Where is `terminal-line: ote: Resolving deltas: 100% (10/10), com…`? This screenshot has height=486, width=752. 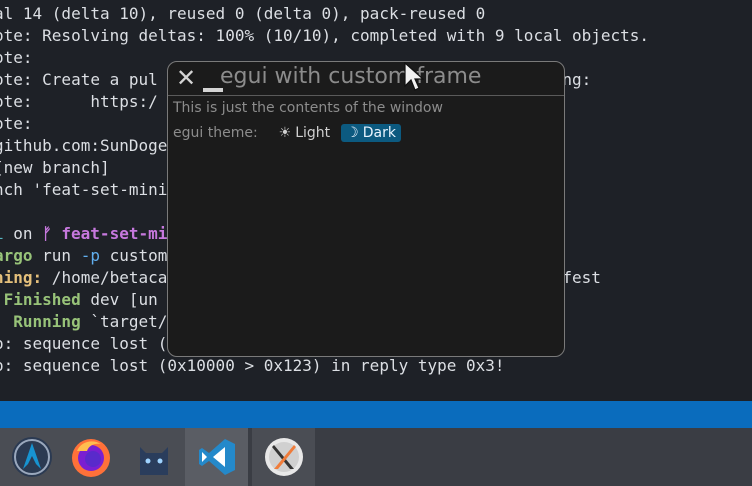
terminal-line: ote: Resolving deltas: 100% (10/10), com… is located at coordinates (324, 36).